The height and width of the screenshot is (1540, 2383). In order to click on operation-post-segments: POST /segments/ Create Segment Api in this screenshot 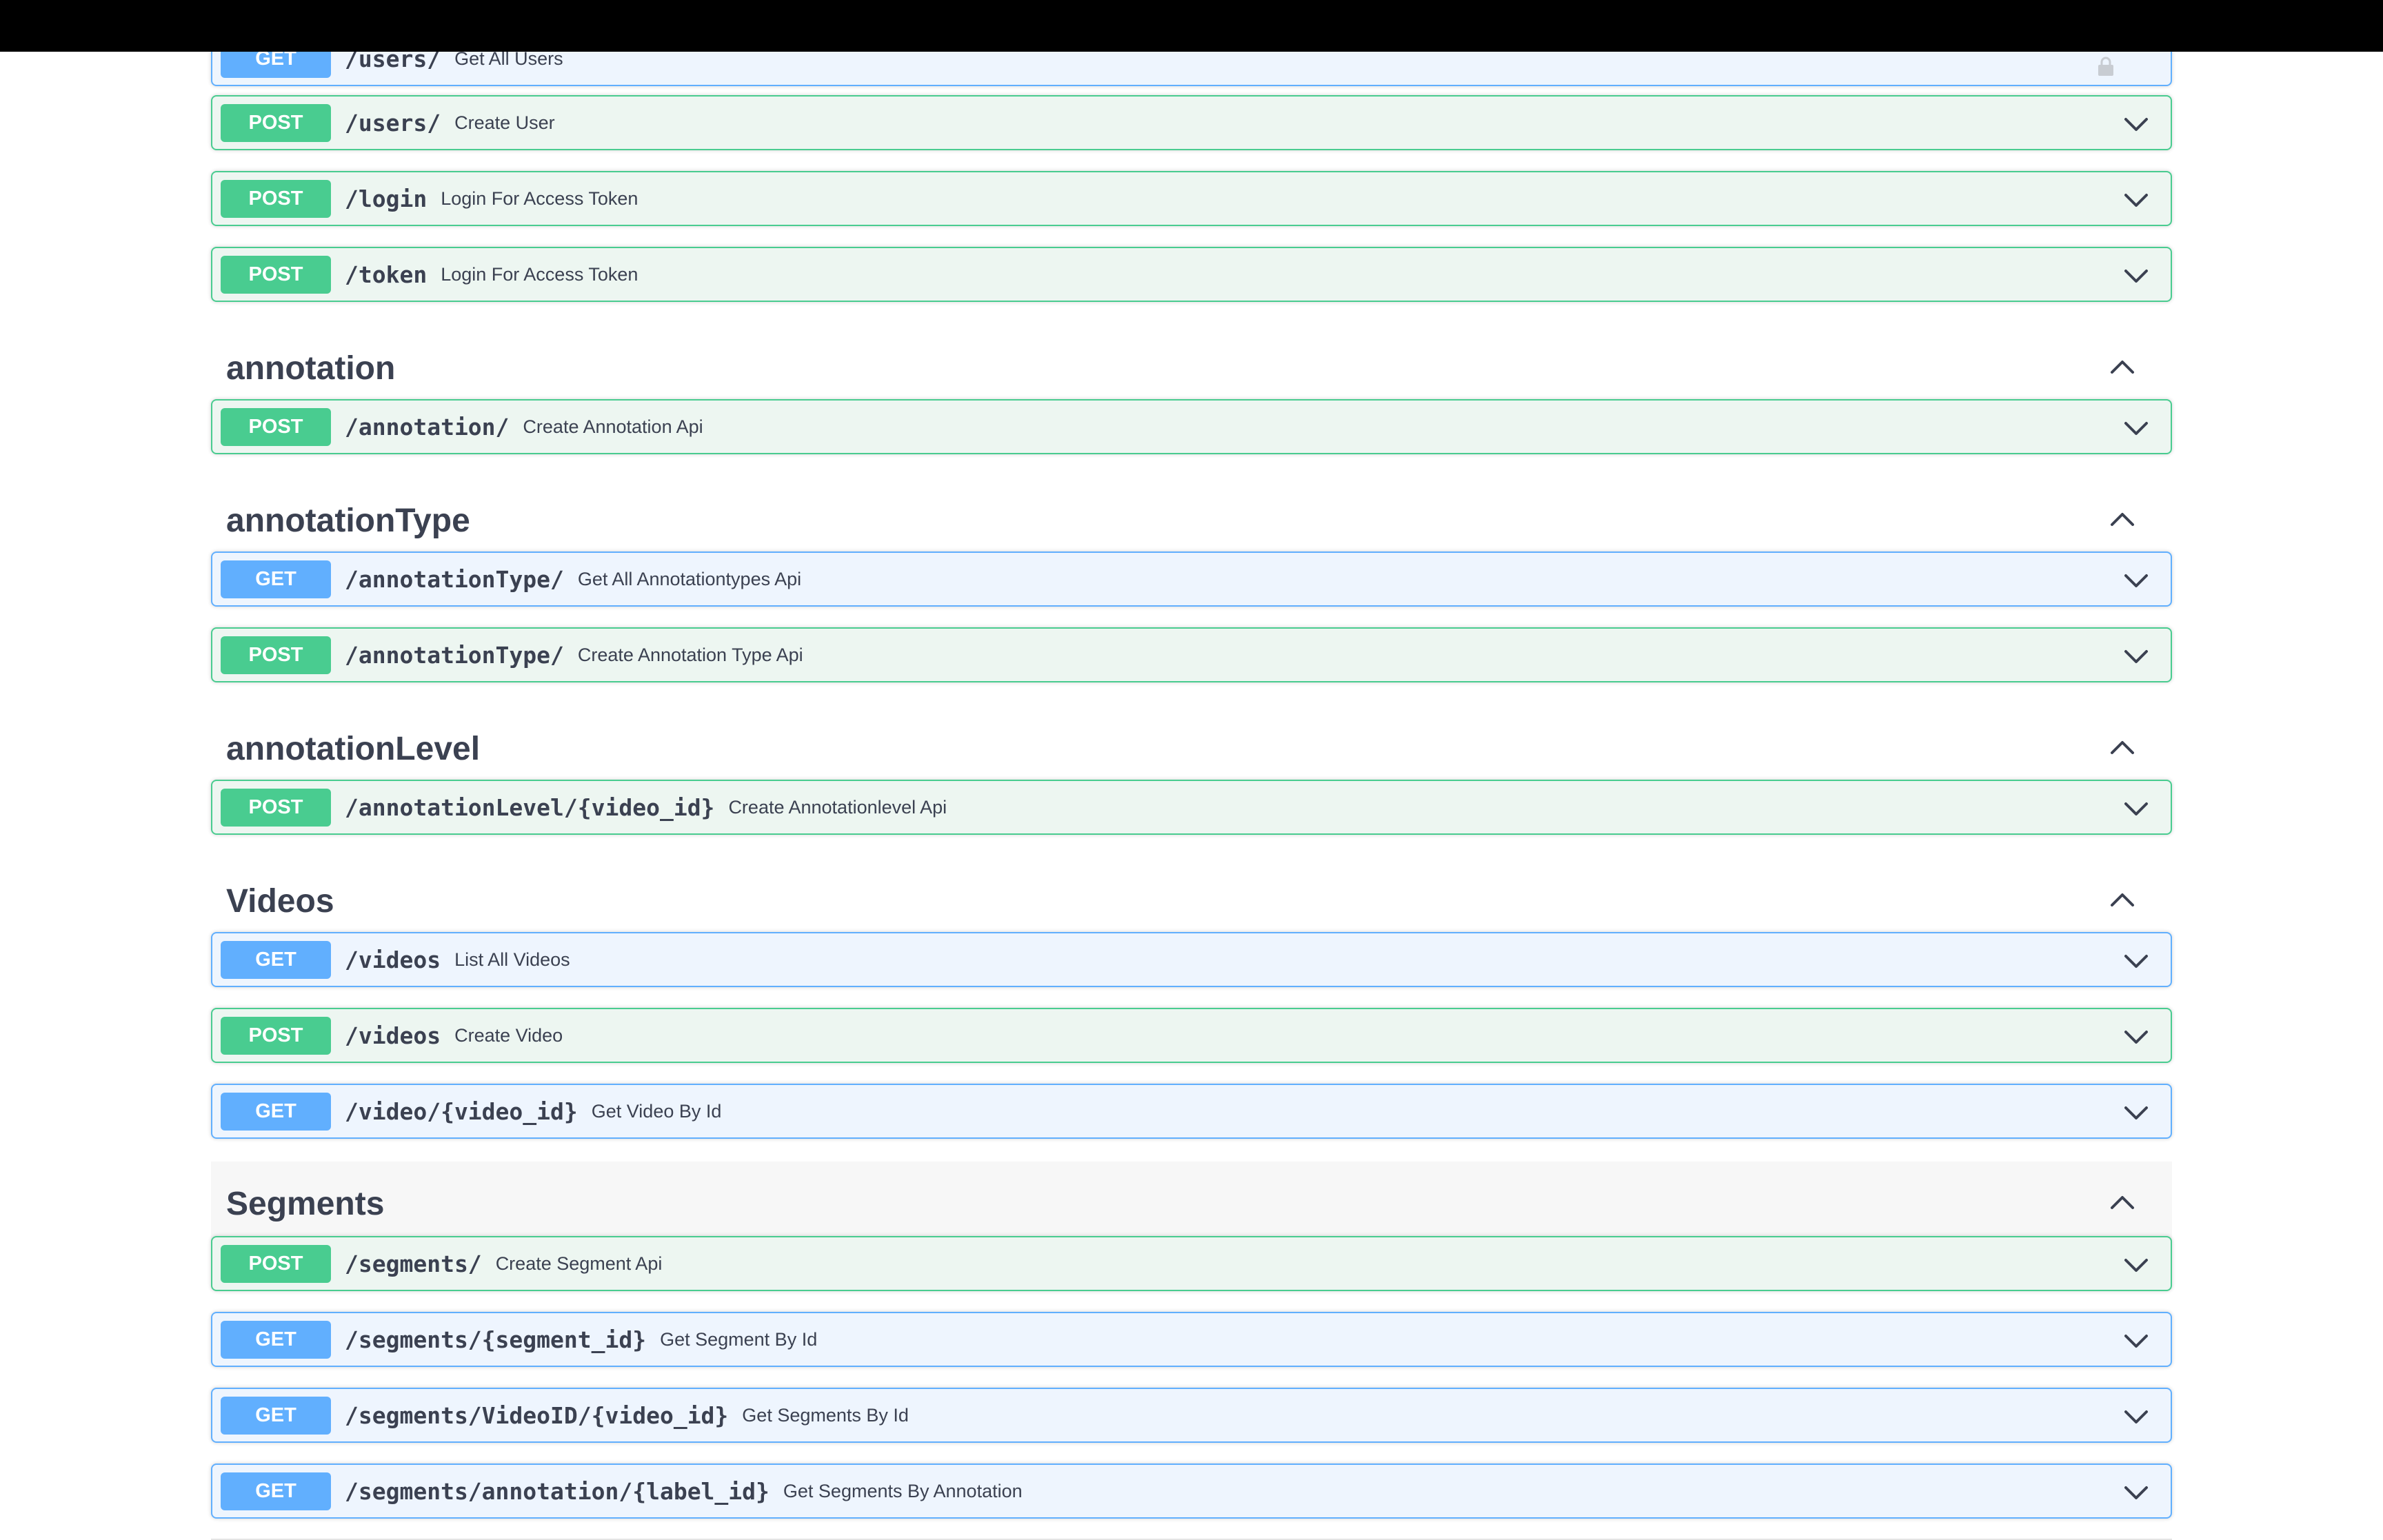, I will do `click(1191, 1264)`.